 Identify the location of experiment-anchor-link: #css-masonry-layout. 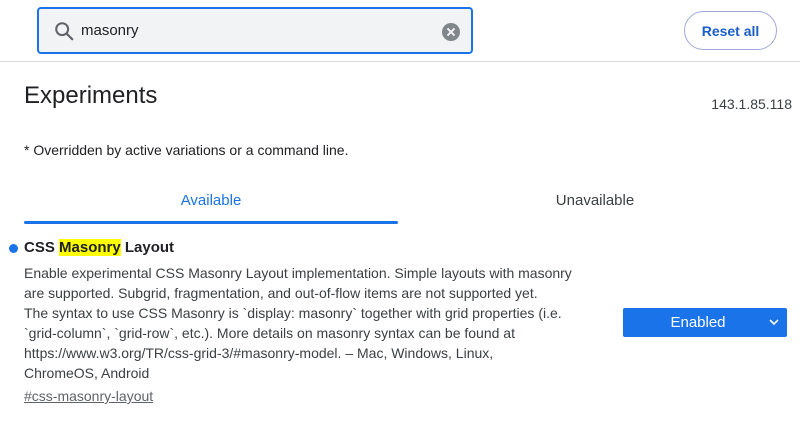
(88, 396).